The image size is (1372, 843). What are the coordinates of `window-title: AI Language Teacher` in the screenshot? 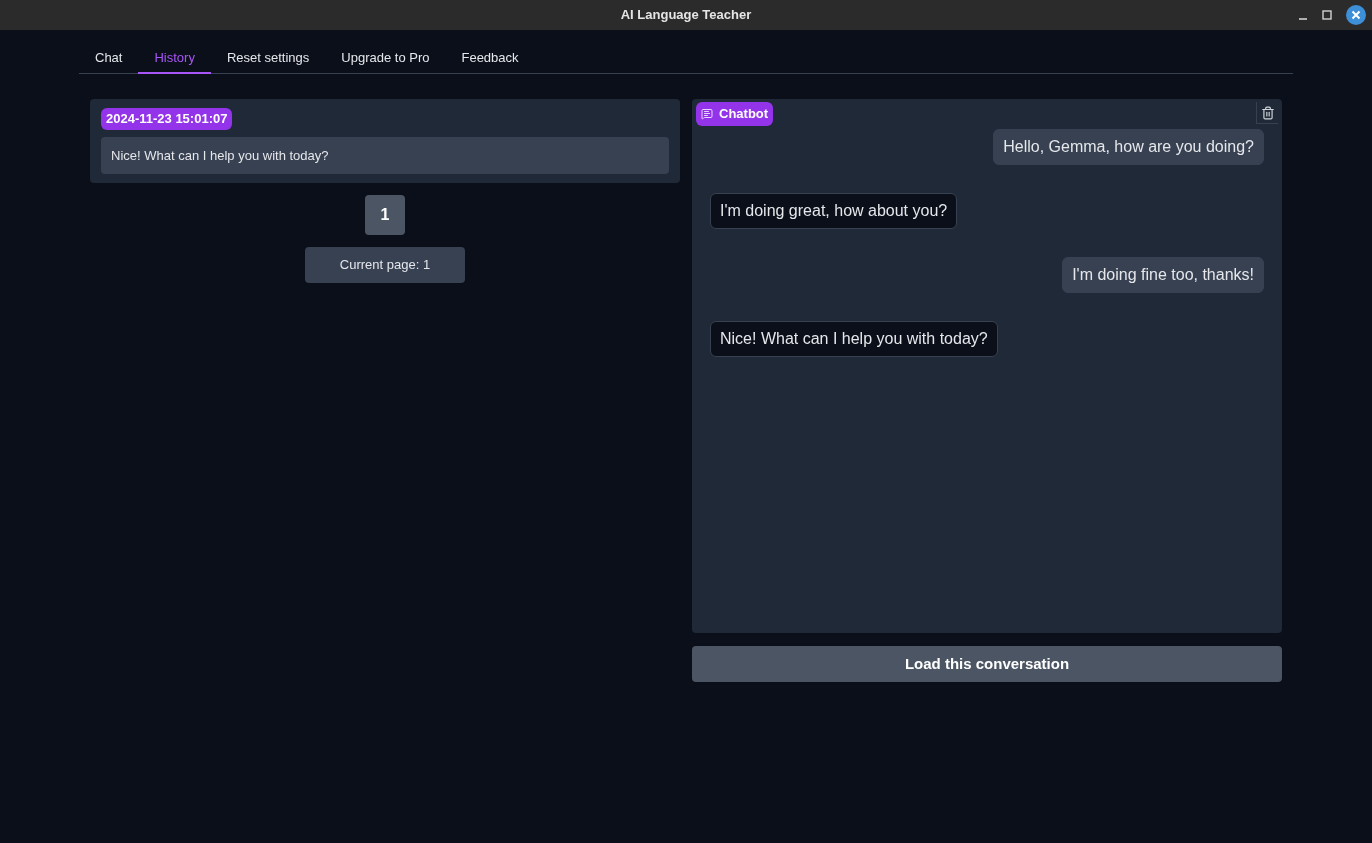 It's located at (686, 15).